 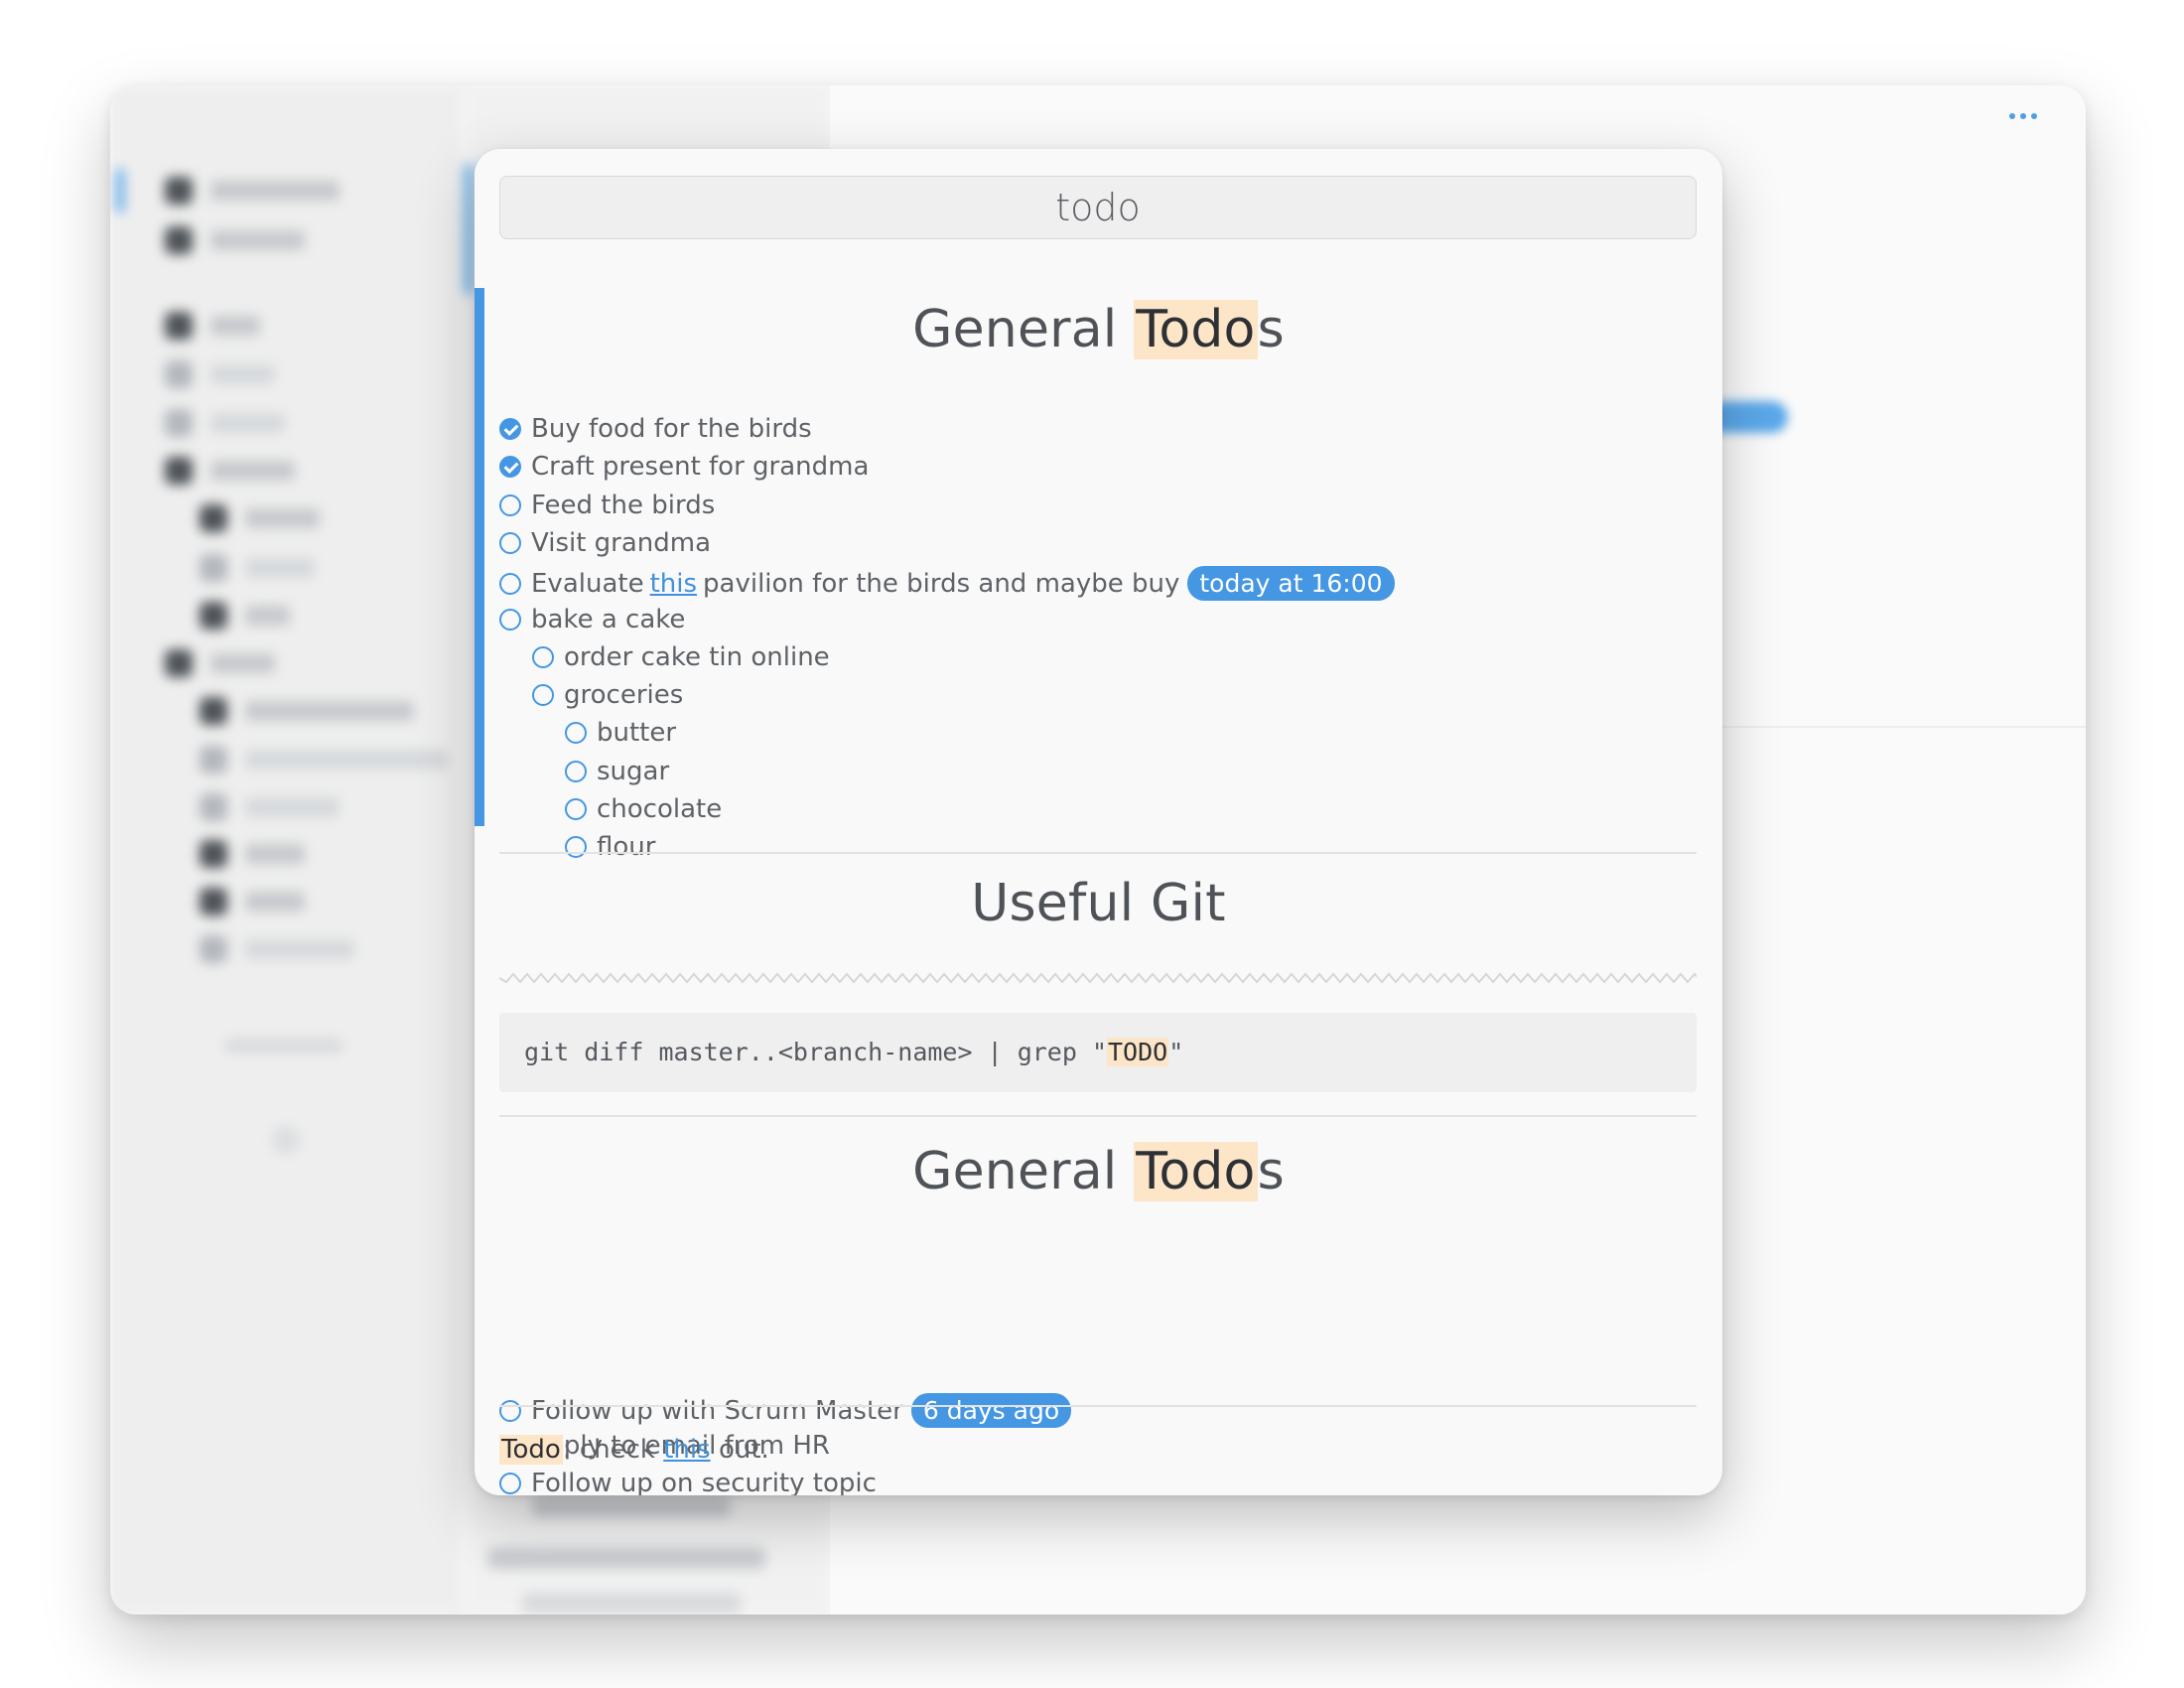 I want to click on selection-indicator, so click(x=479, y=557).